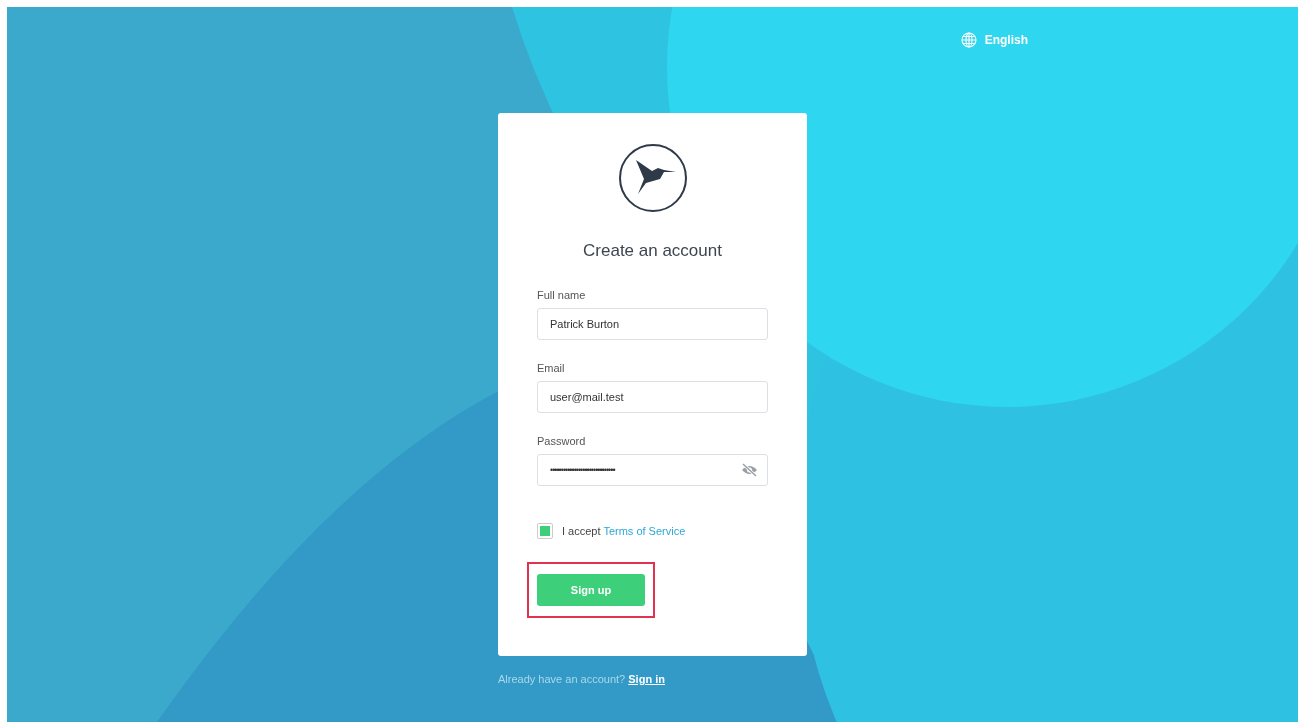 The height and width of the screenshot is (722, 1298). Describe the element at coordinates (968, 40) in the screenshot. I see `globe-icon` at that location.